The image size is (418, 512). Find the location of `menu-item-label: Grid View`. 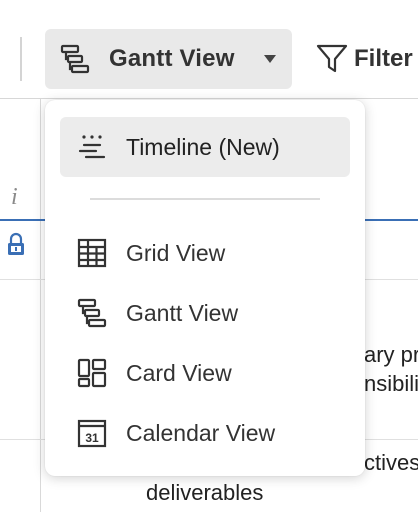

menu-item-label: Grid View is located at coordinates (176, 252).